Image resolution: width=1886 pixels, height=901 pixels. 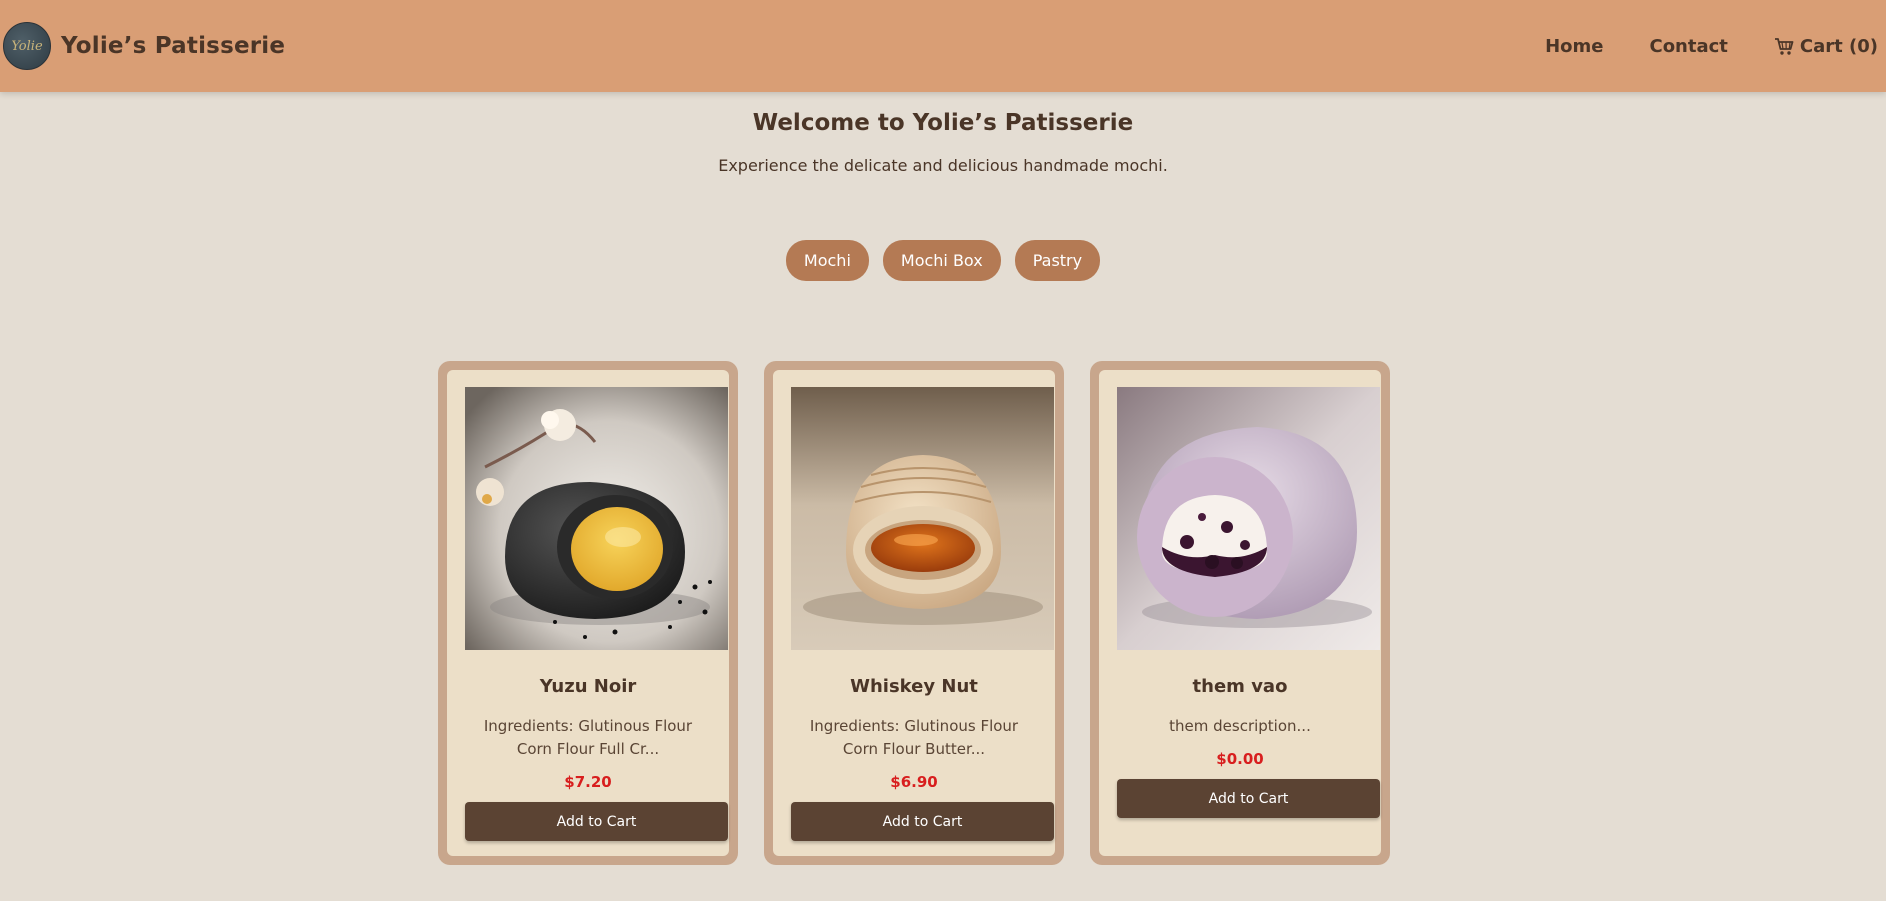 I want to click on logo-text: Yolie, so click(x=27, y=46).